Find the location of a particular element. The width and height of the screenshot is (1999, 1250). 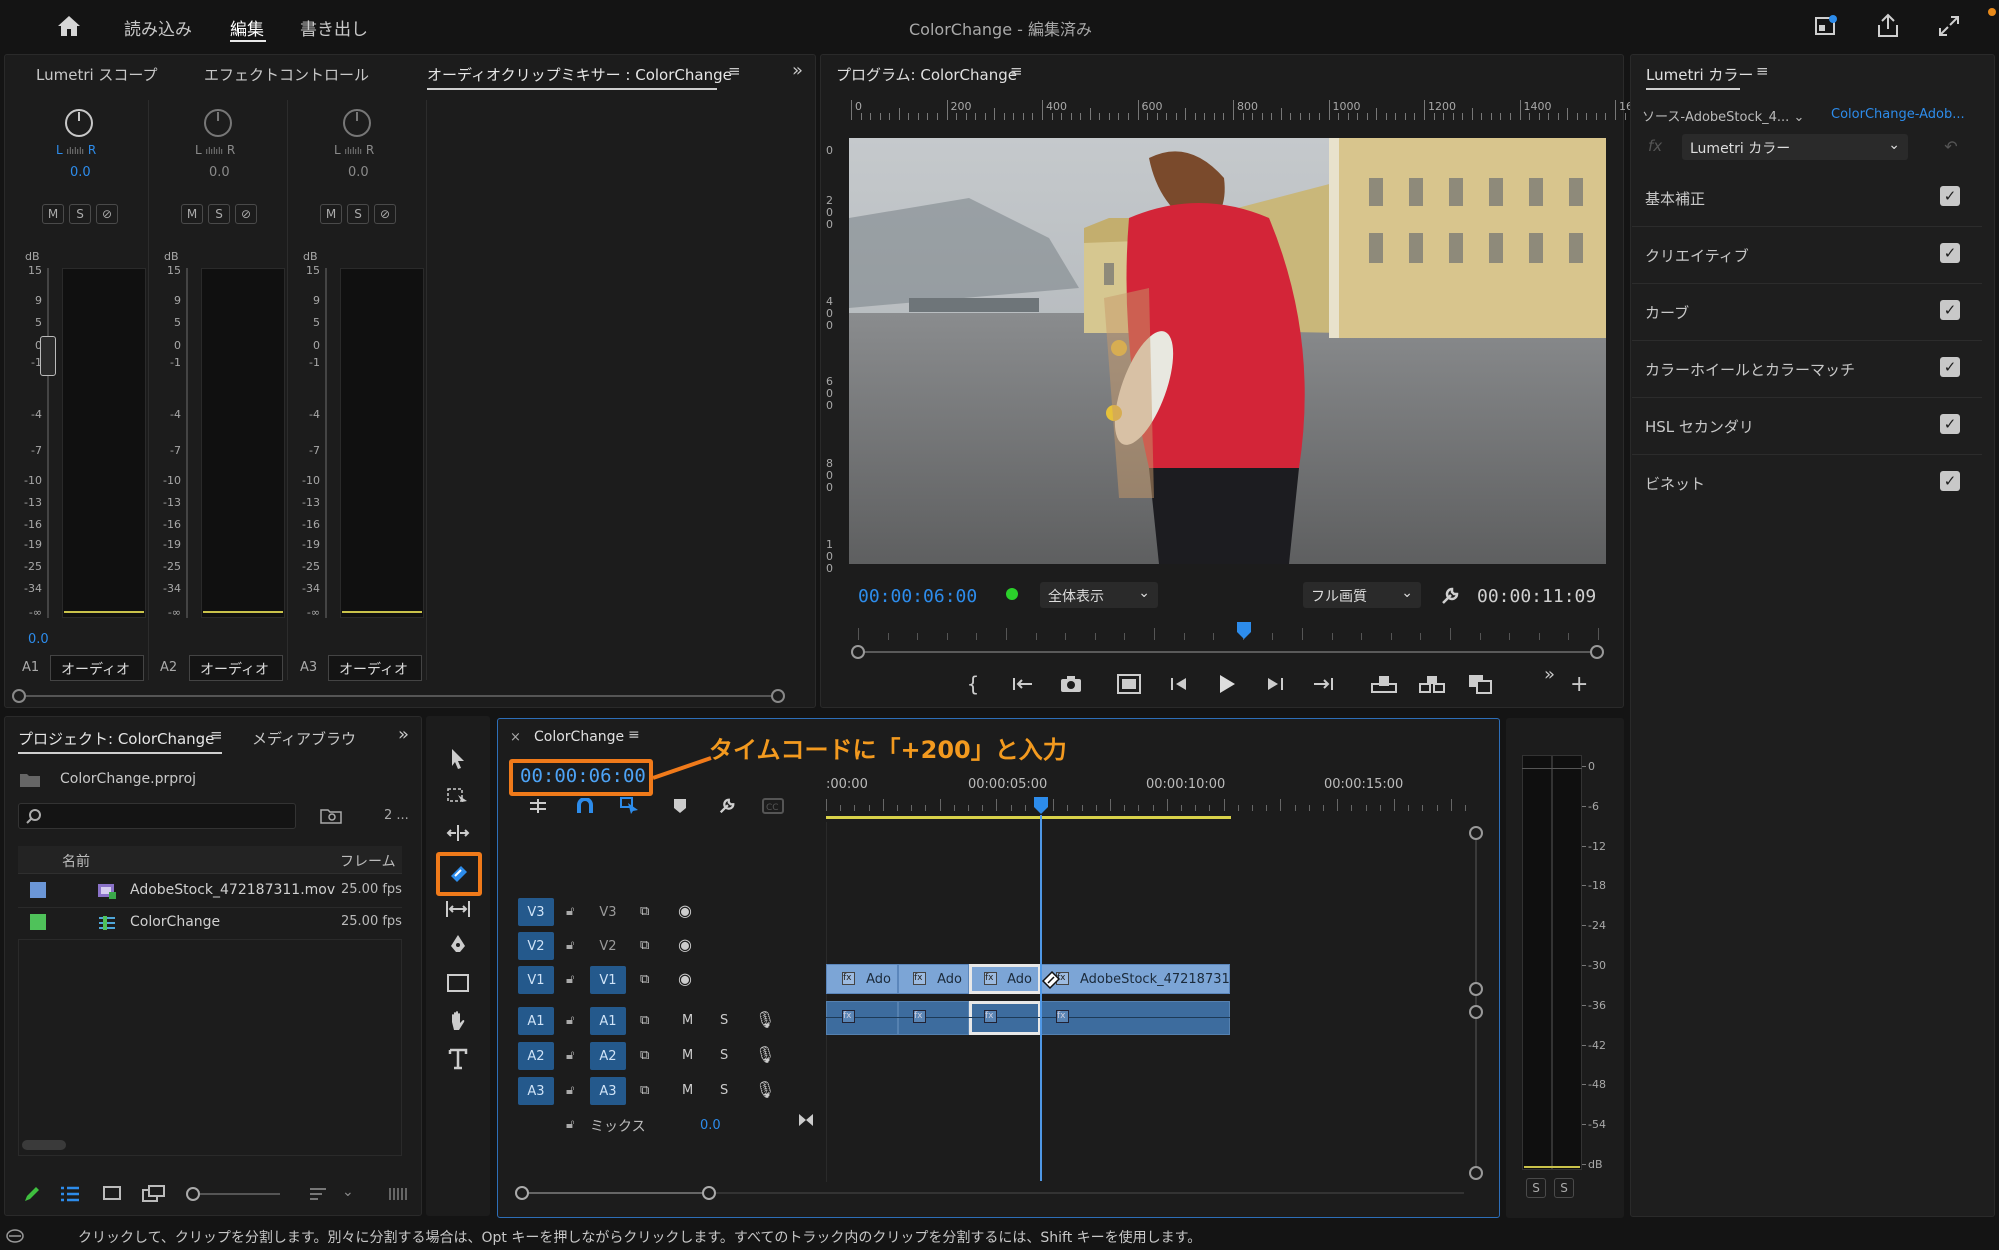

section-hsl-secondary: HSL セカンダリ is located at coordinates (1807, 426).